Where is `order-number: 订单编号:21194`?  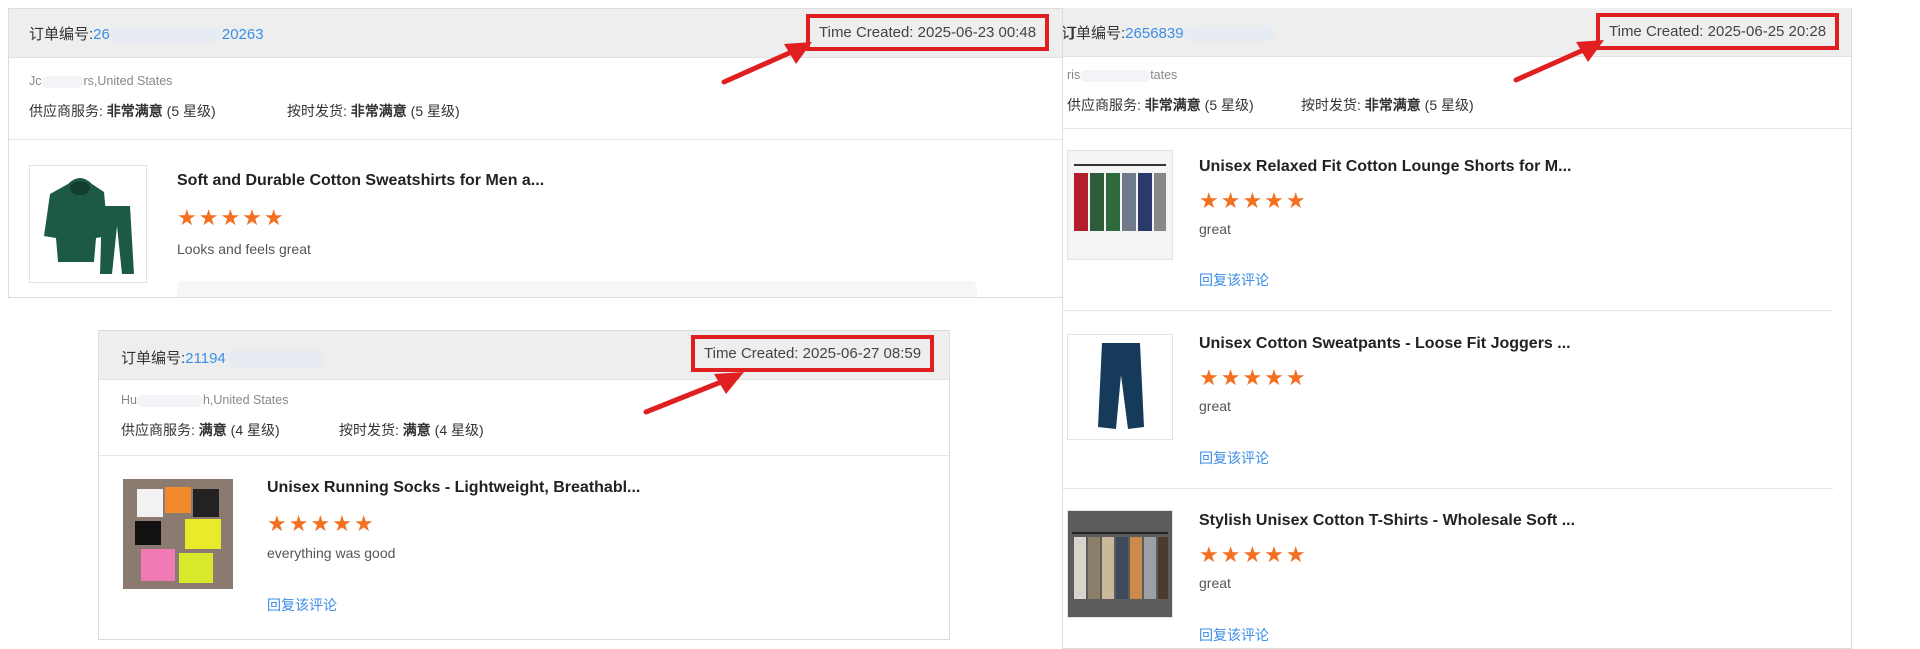
order-number: 订单编号:21194 is located at coordinates (222, 358).